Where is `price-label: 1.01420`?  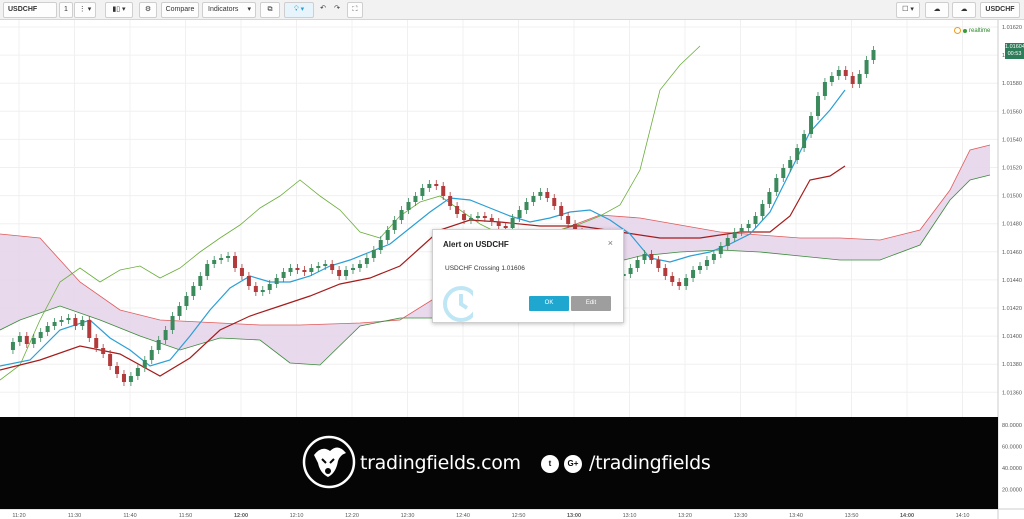
price-label: 1.01420 is located at coordinates (1012, 309).